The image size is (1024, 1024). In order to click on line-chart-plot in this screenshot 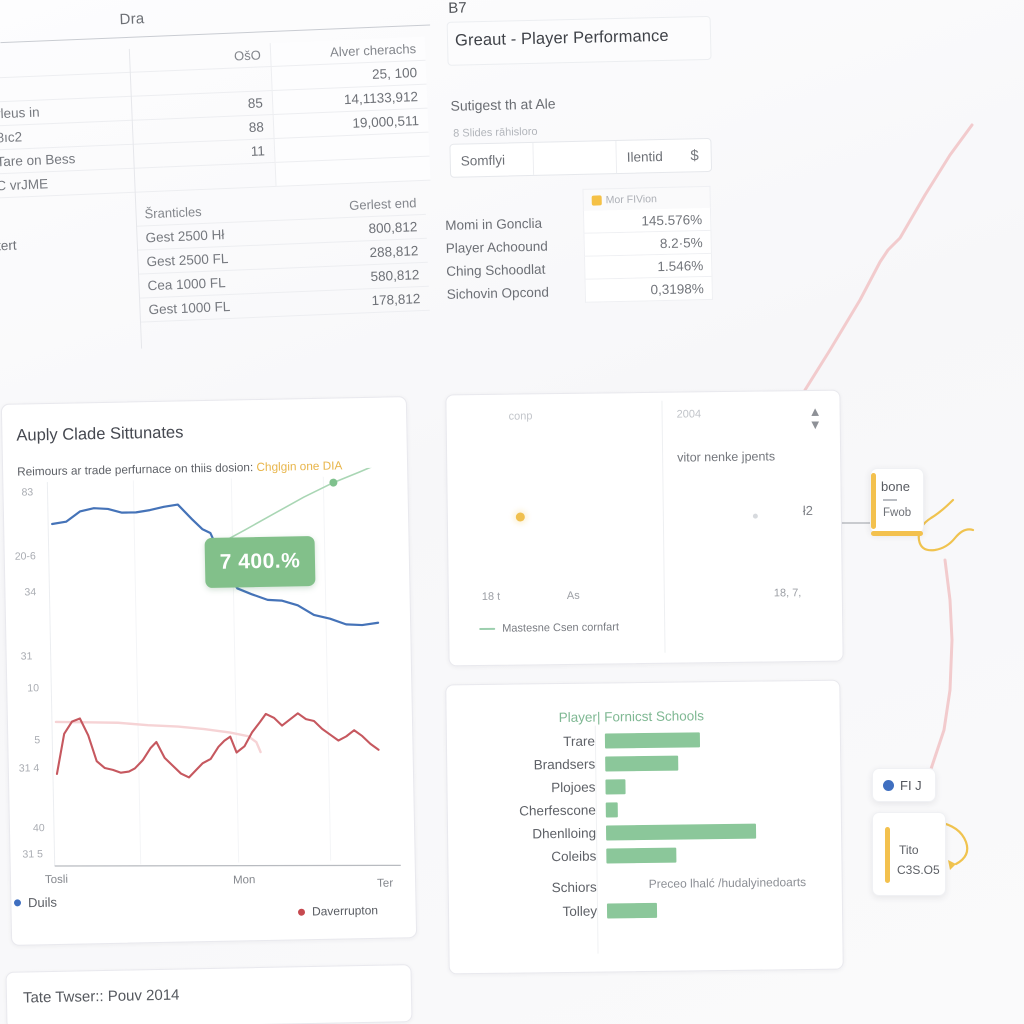, I will do `click(223, 667)`.